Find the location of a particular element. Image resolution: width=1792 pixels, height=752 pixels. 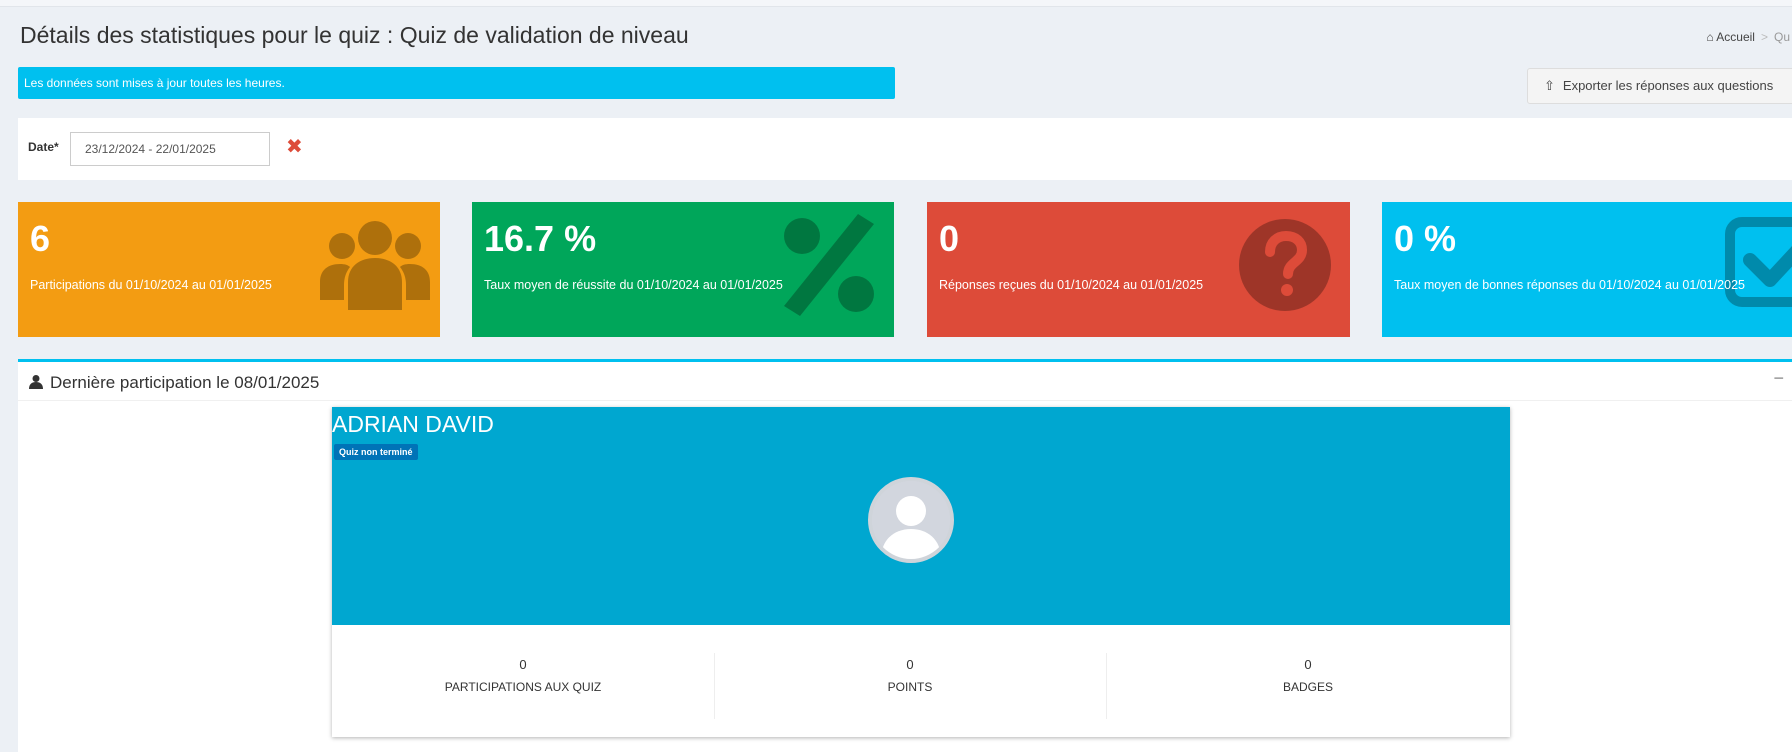

user-stat-points: 0 POINTS is located at coordinates (910, 686).